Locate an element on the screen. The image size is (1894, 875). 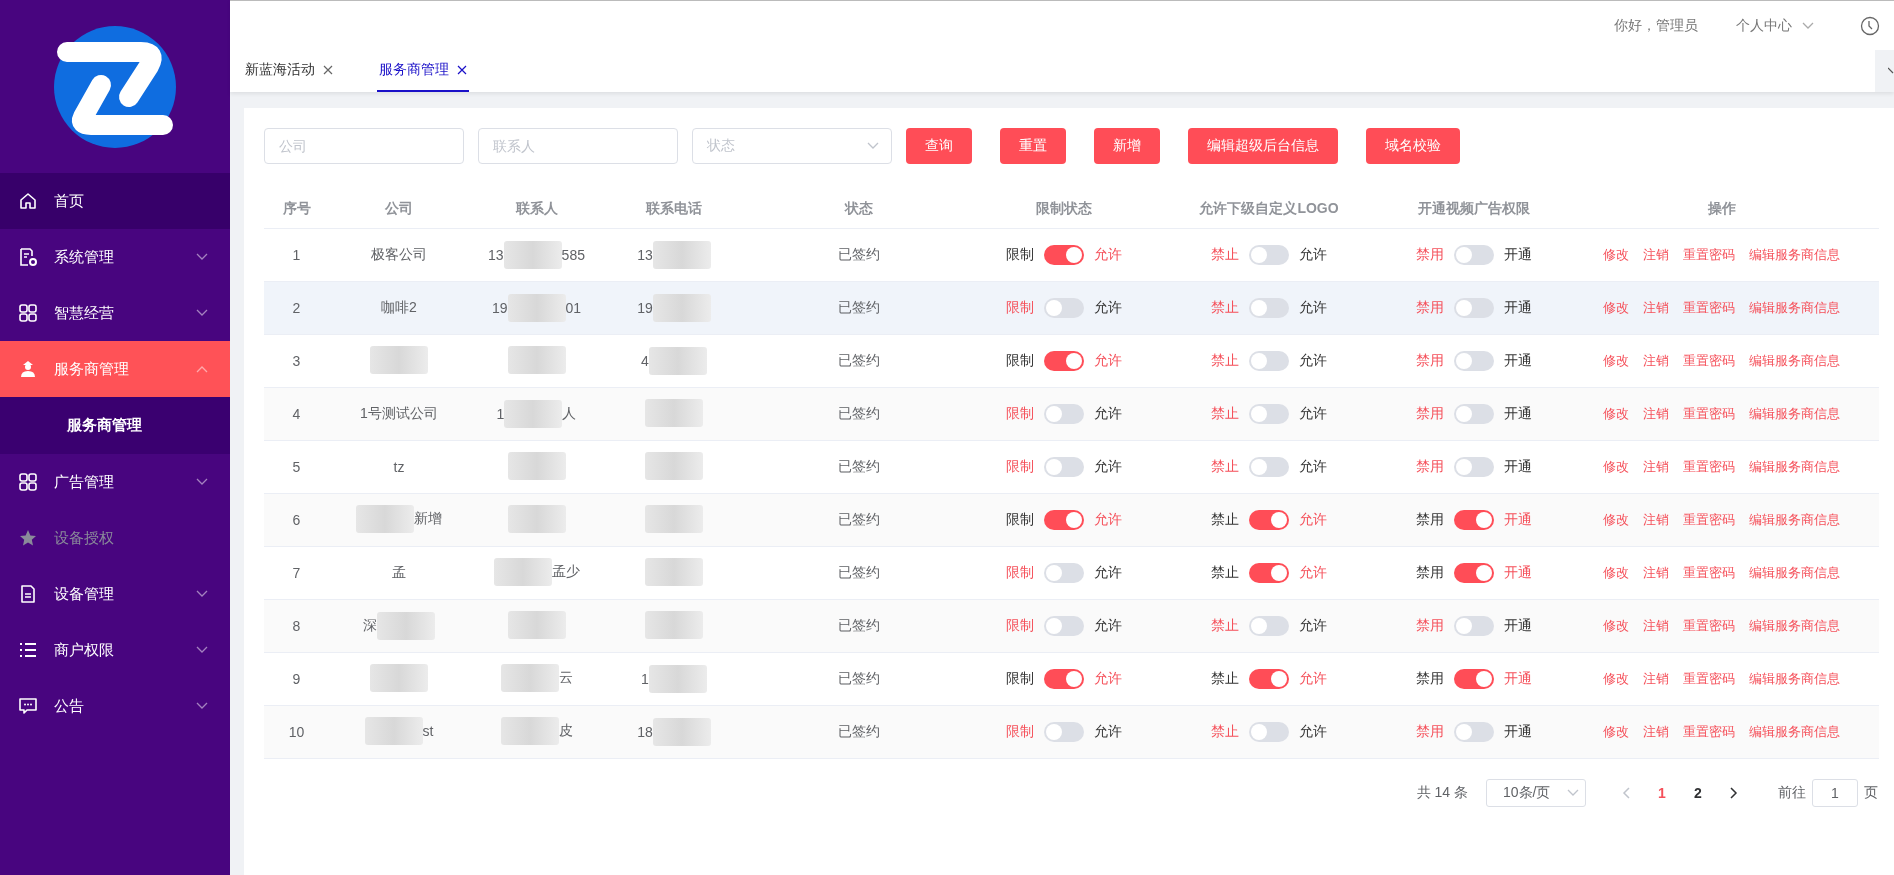
table-row: 3 4 已签约 限制 允许 禁止 允许 禁用 开通 修改 注销 重置密码 编辑服务商信息 is located at coordinates (1071, 361).